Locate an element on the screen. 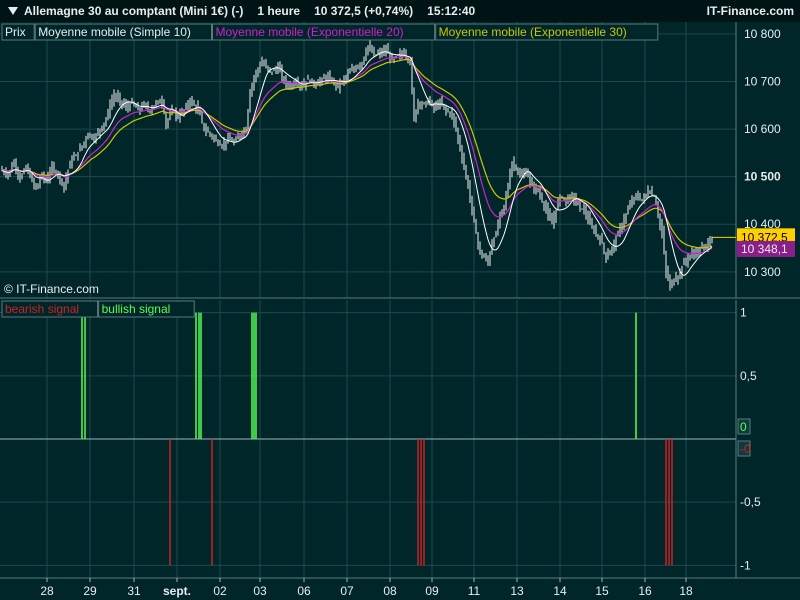 This screenshot has width=800, height=600. x-tick-label: 16 is located at coordinates (645, 591).